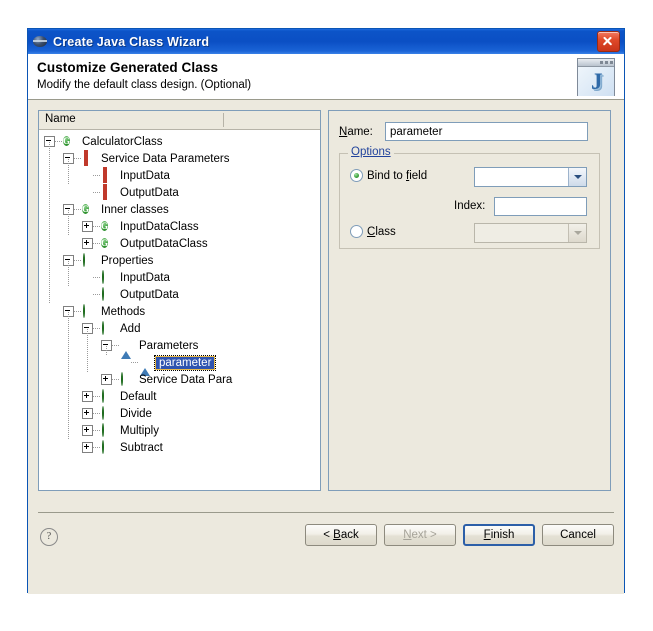 The width and height of the screenshot is (653, 631). I want to click on tree-row: G CalculatorClass, so click(104, 141).